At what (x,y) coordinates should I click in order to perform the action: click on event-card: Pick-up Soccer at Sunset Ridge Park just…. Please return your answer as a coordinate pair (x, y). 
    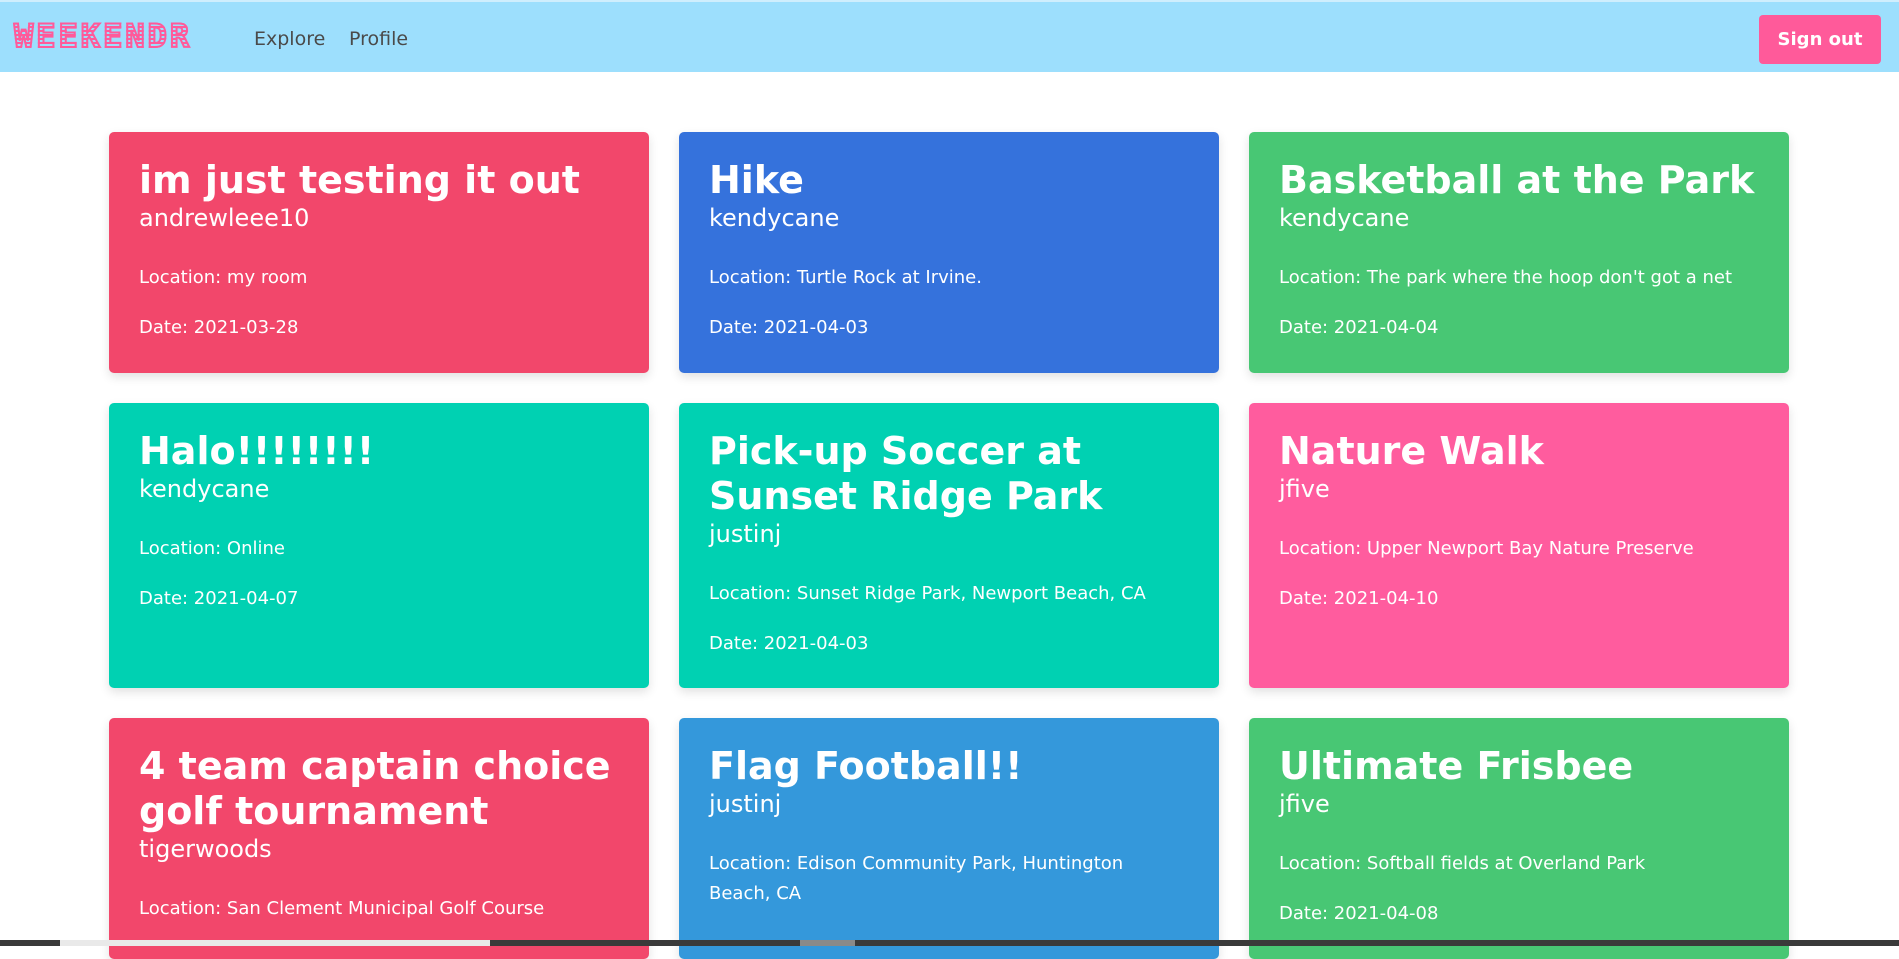
    Looking at the image, I should click on (949, 545).